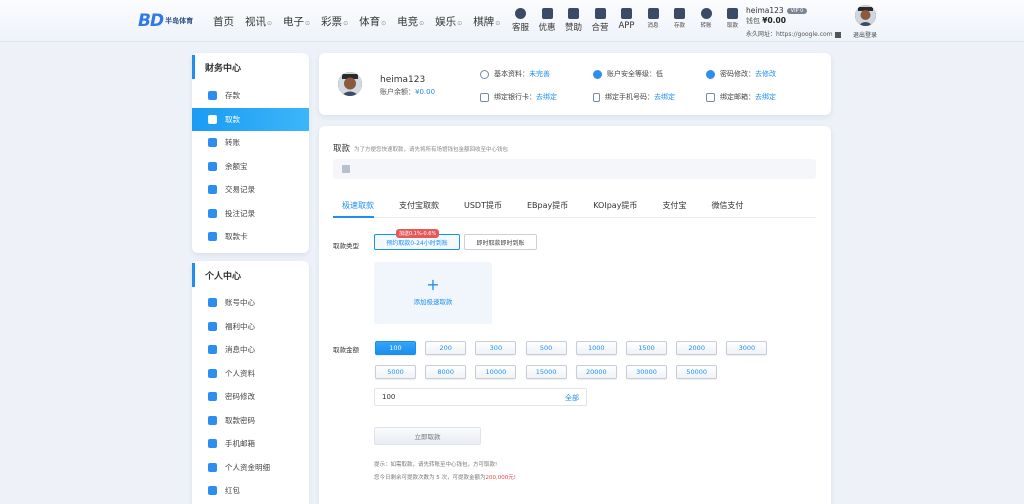 The width and height of the screenshot is (1024, 504). What do you see at coordinates (395, 348) in the screenshot?
I see `amount-option: 100` at bounding box center [395, 348].